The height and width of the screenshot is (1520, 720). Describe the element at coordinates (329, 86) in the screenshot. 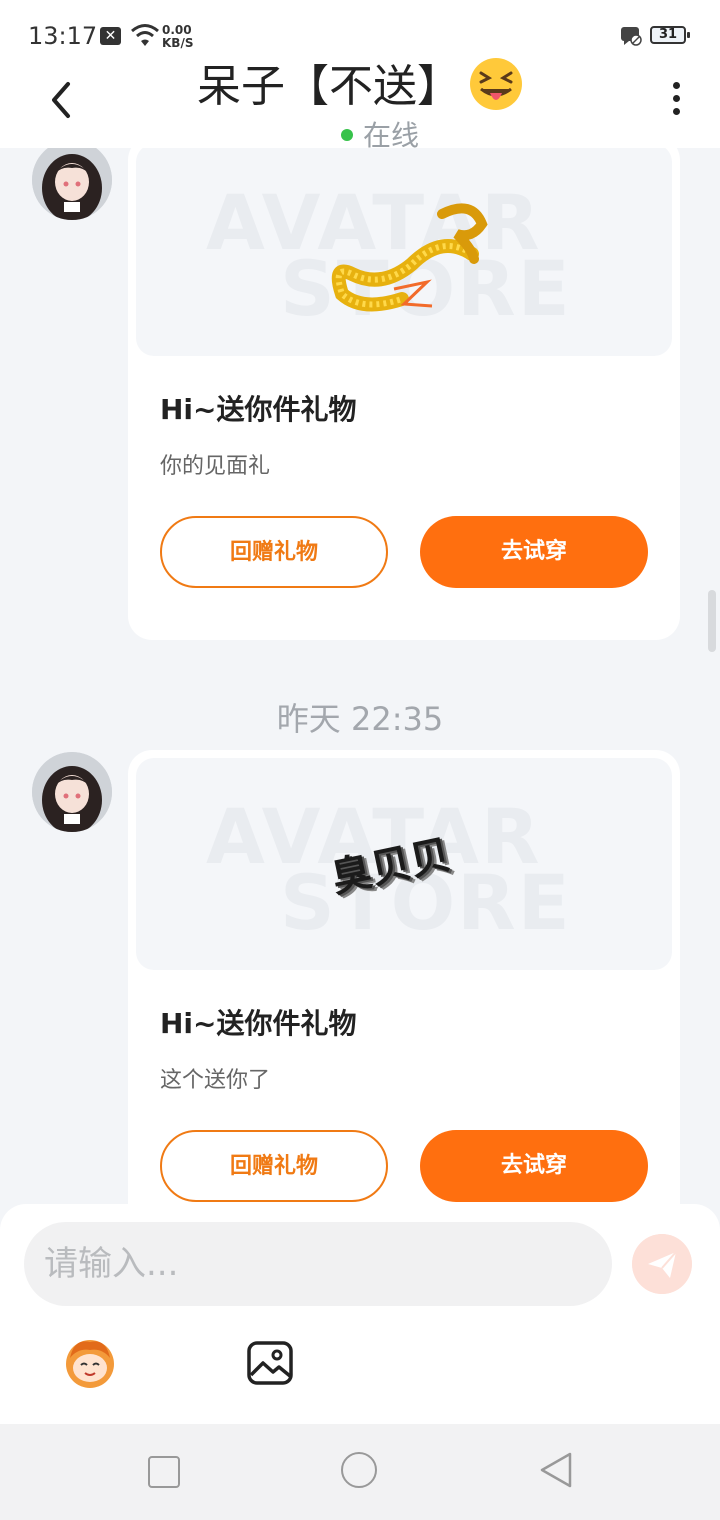

I see `contact-name: 呆子【不送】` at that location.